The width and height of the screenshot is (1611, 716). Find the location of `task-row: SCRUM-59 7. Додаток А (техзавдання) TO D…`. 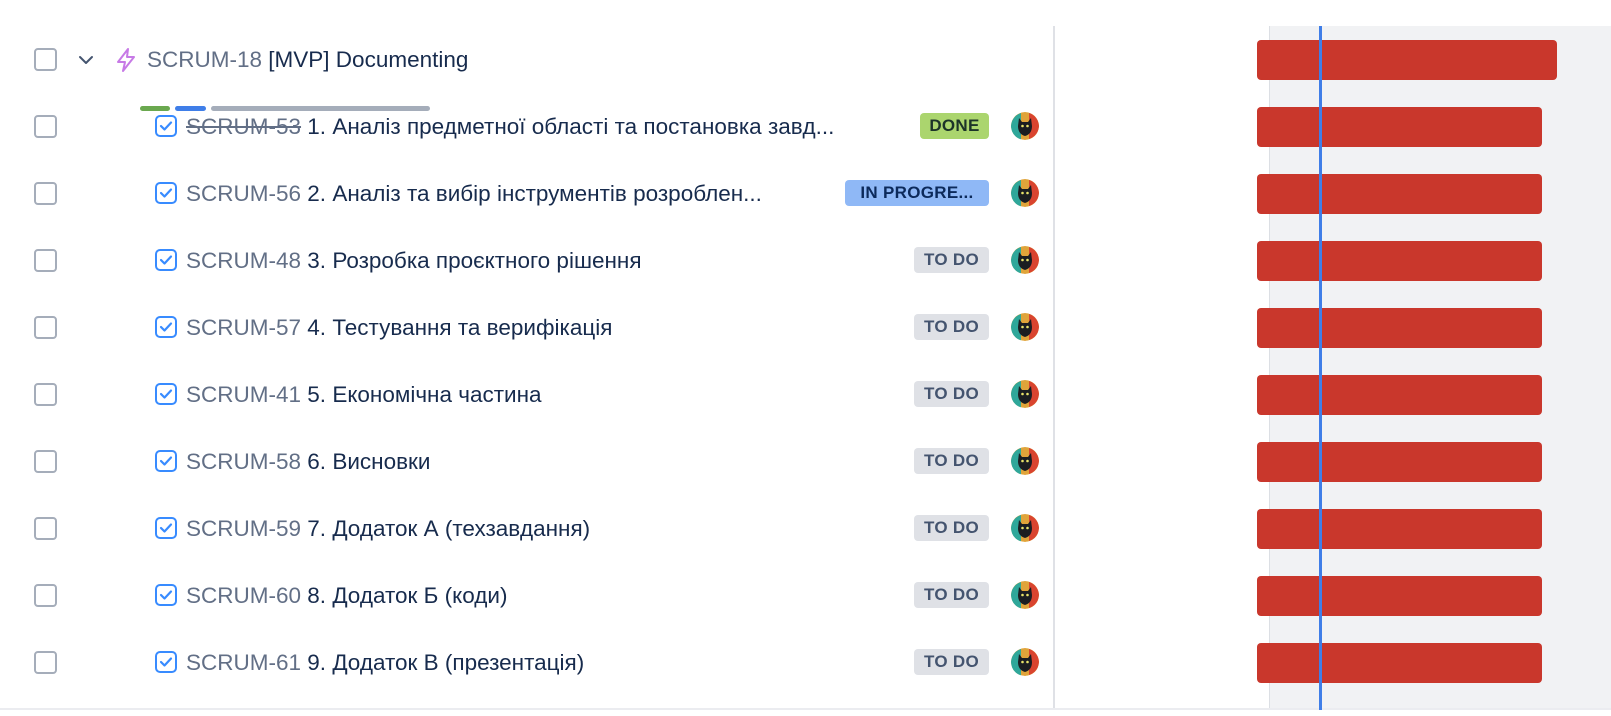

task-row: SCRUM-59 7. Додаток А (техзавдання) TO D… is located at coordinates (527, 528).